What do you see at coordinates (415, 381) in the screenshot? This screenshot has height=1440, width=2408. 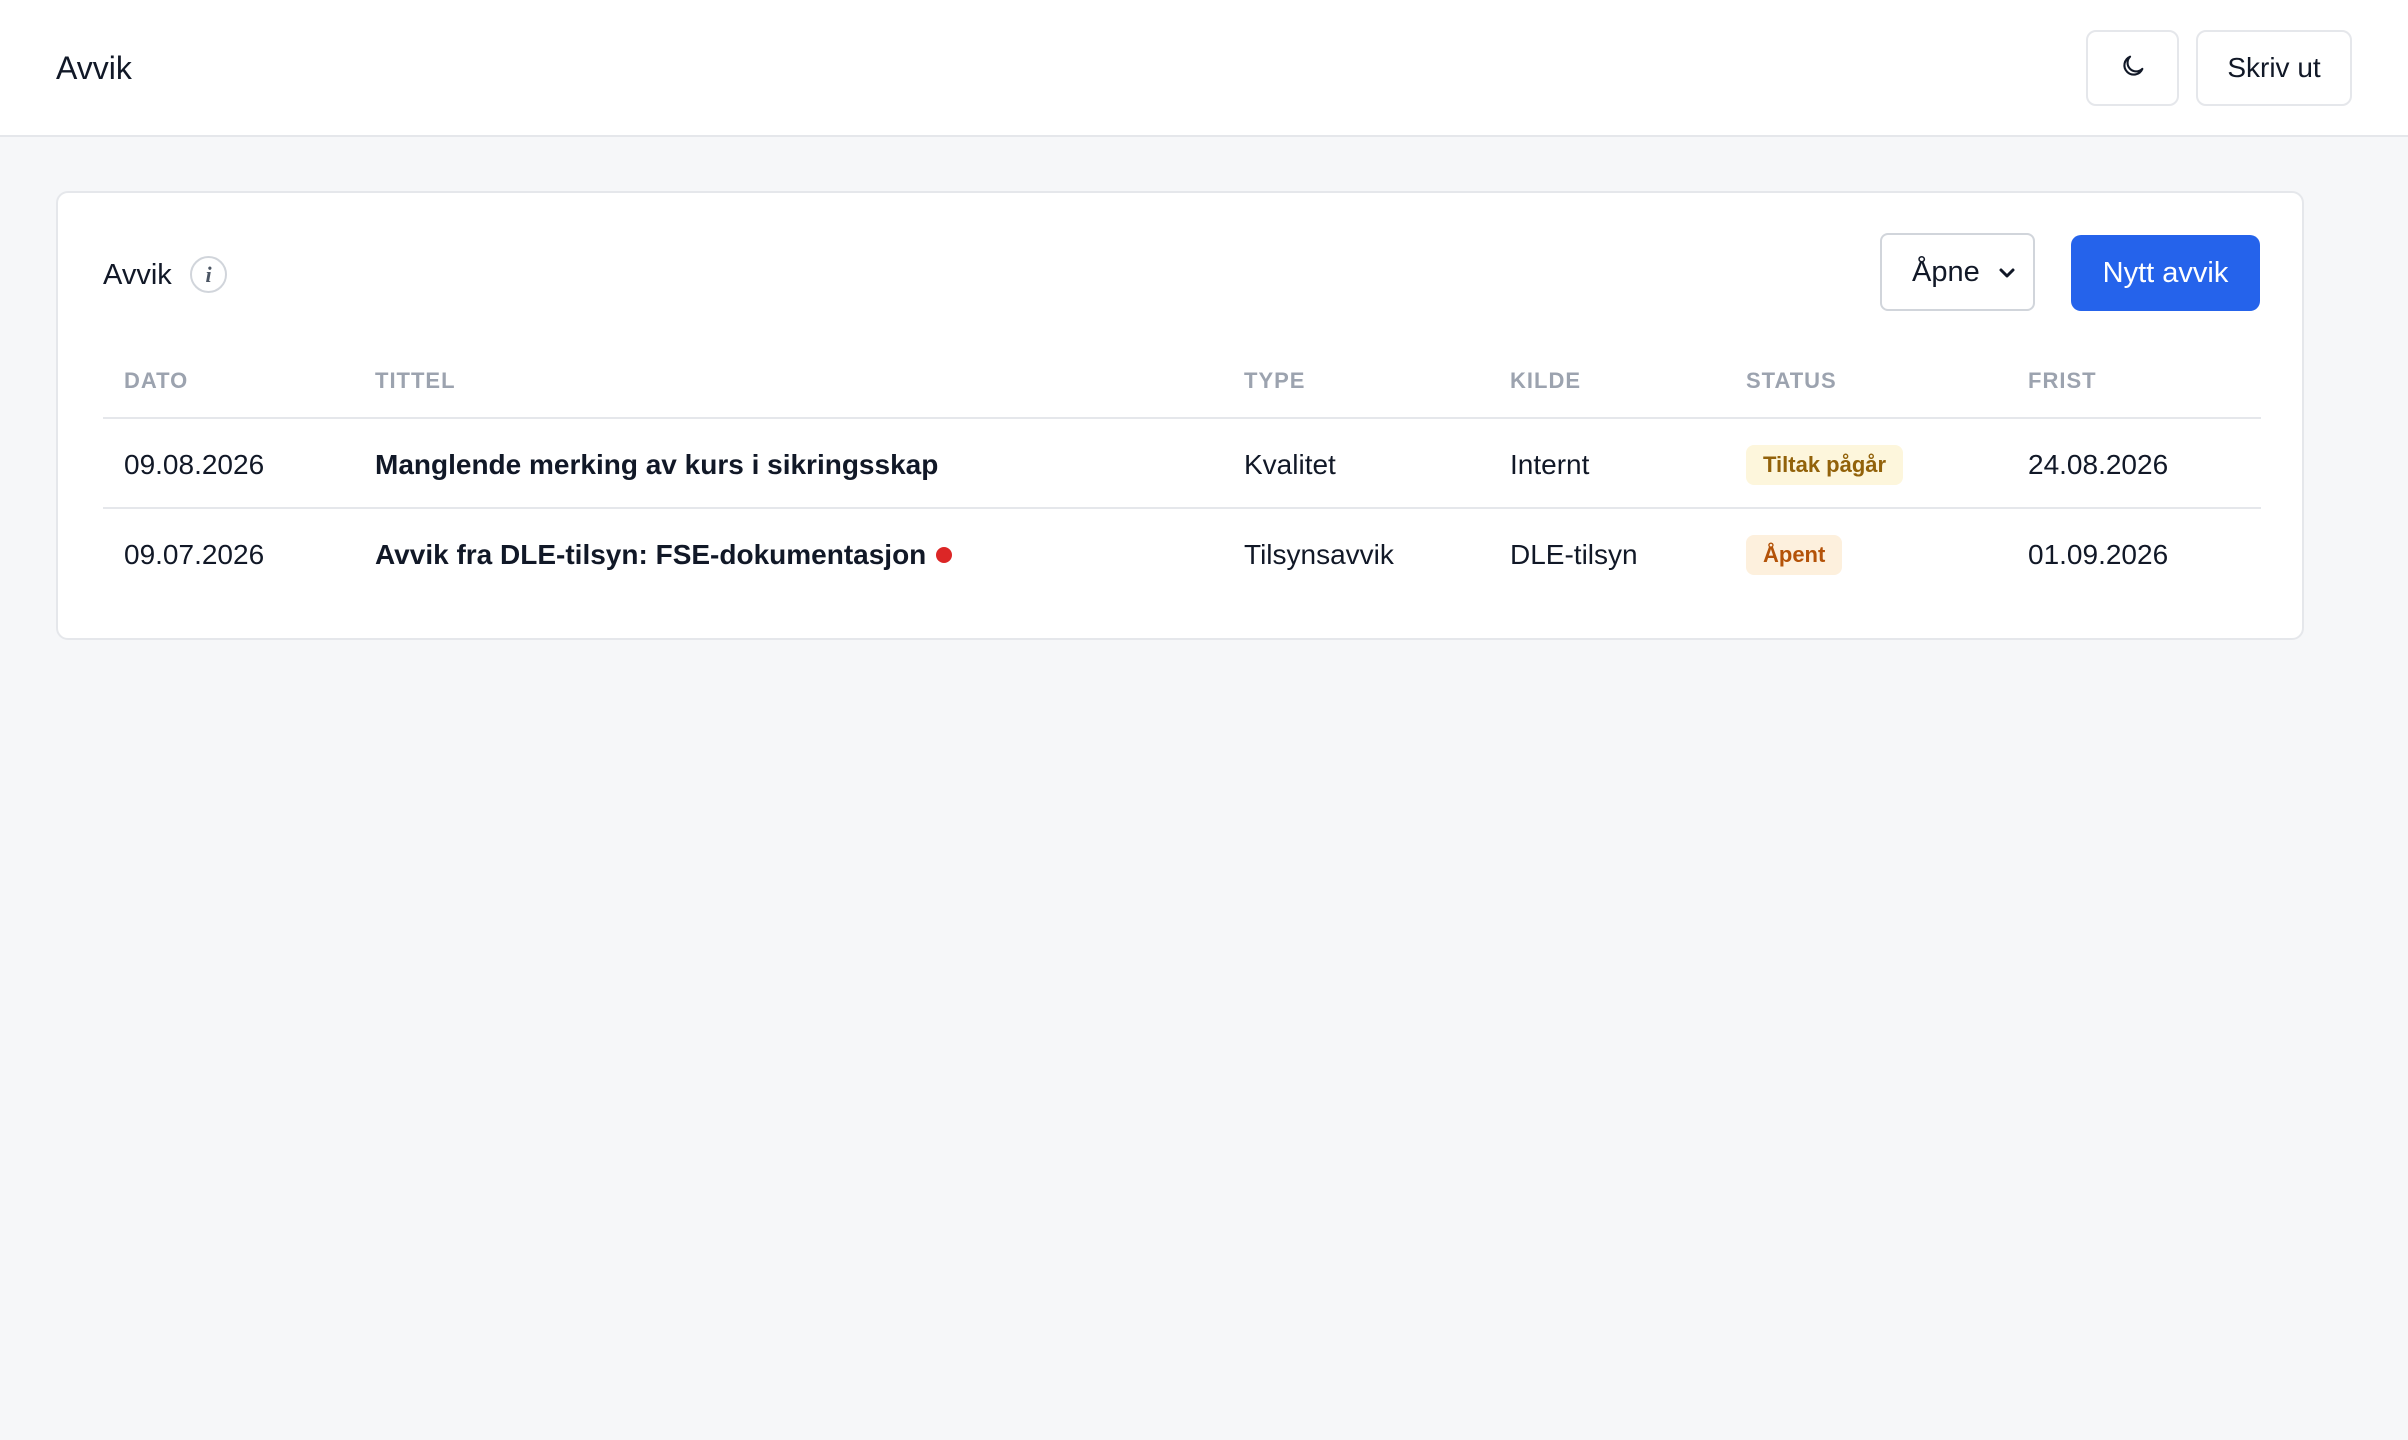 I see `column-header-tittel: TITTEL` at bounding box center [415, 381].